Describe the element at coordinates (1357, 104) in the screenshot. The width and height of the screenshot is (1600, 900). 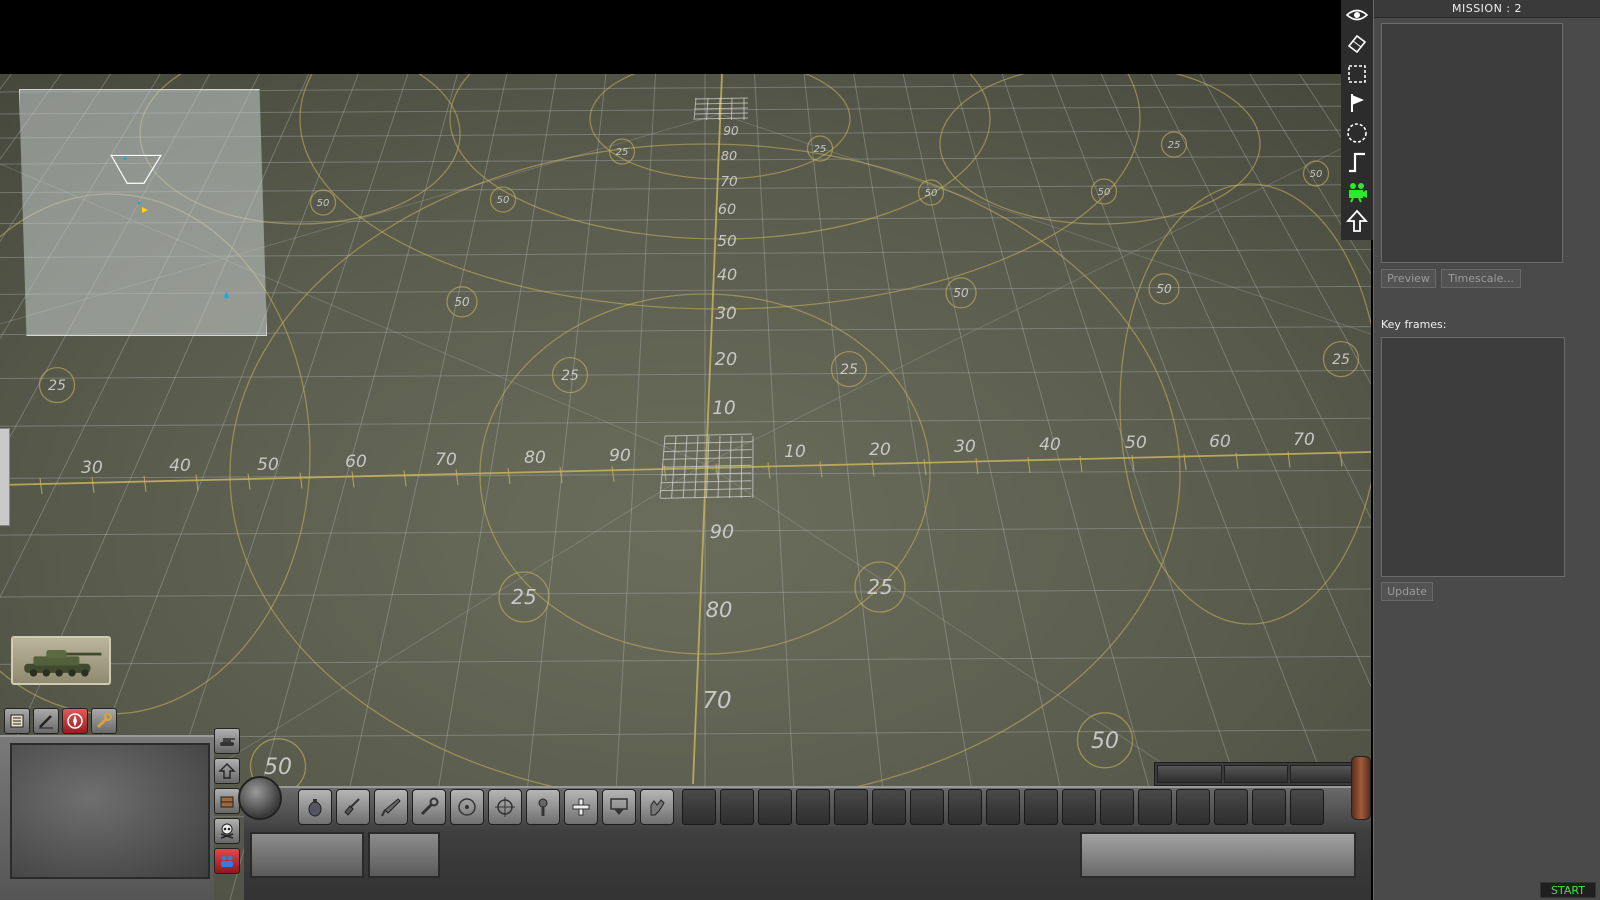
I see `tool-flag` at that location.